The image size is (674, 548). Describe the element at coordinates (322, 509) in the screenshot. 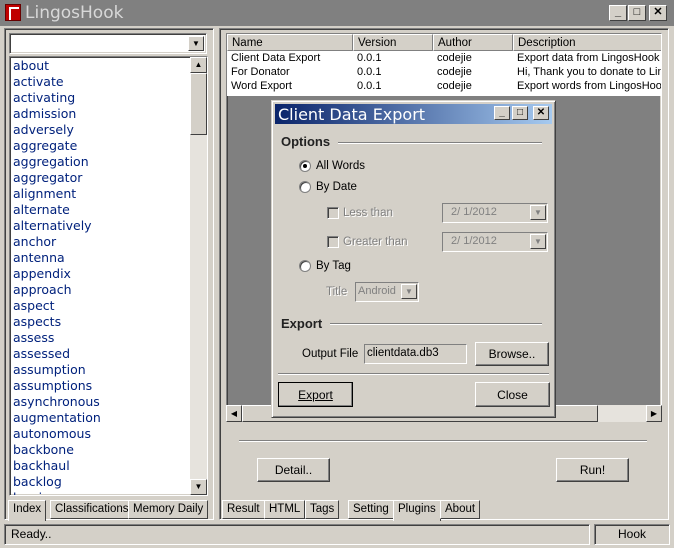

I see `tab-tags: Tags` at that location.